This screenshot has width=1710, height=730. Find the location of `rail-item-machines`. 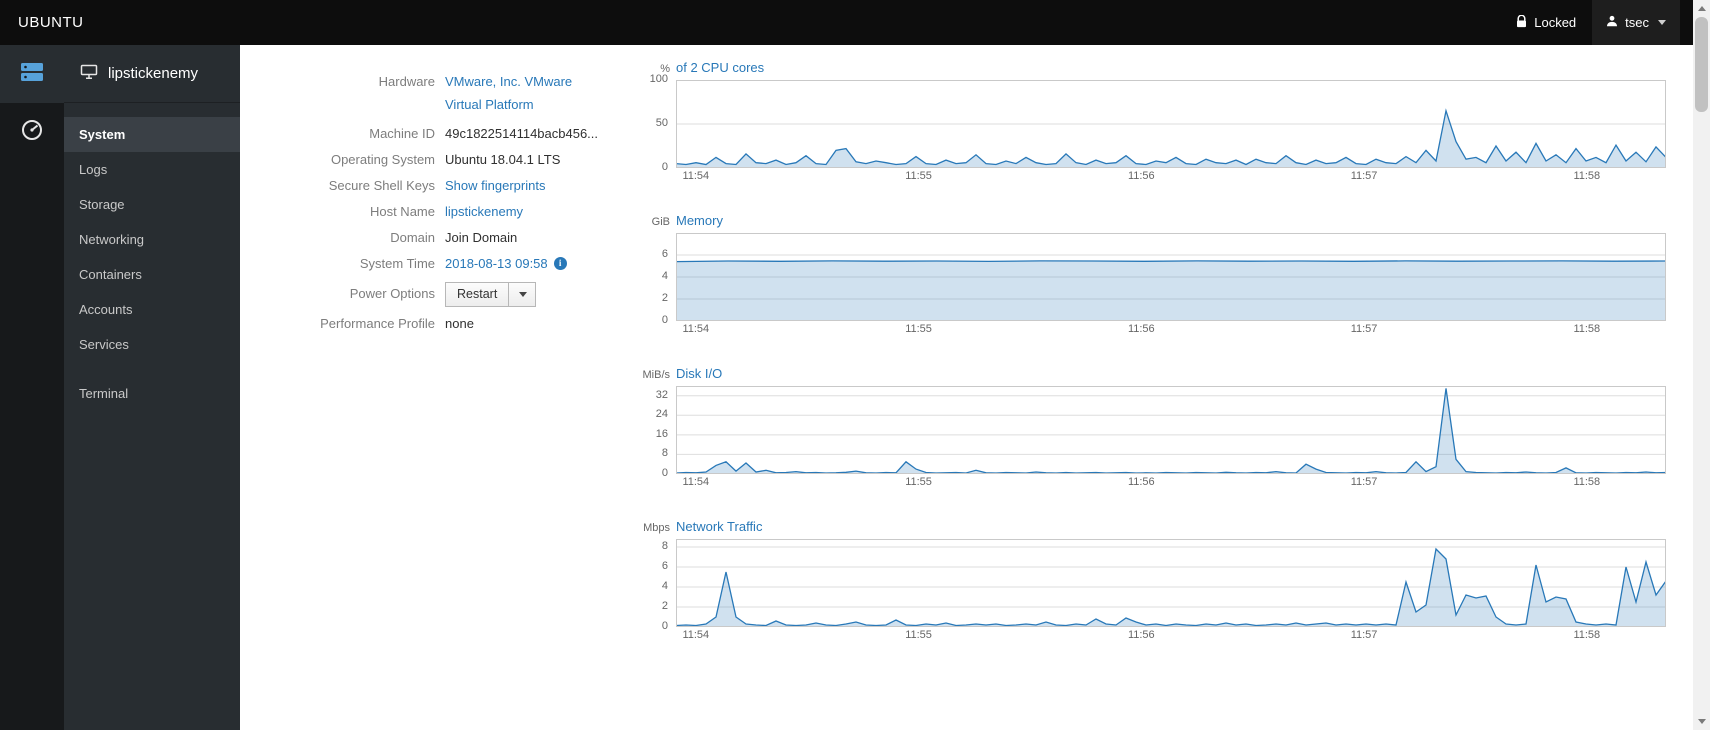

rail-item-machines is located at coordinates (32, 74).